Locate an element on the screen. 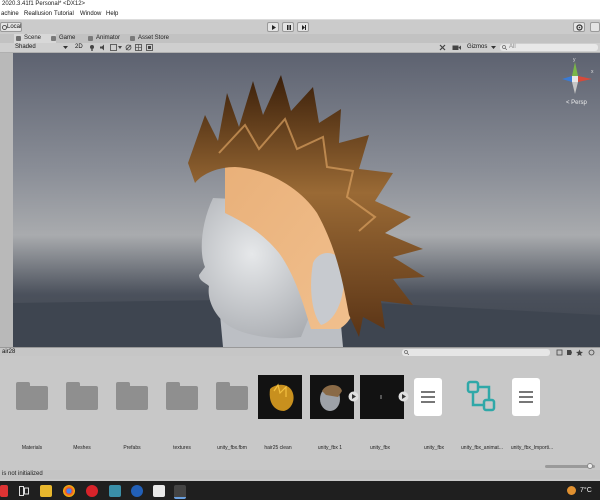 This screenshot has width=600, height=500. gizmo-center is located at coordinates (575, 79).